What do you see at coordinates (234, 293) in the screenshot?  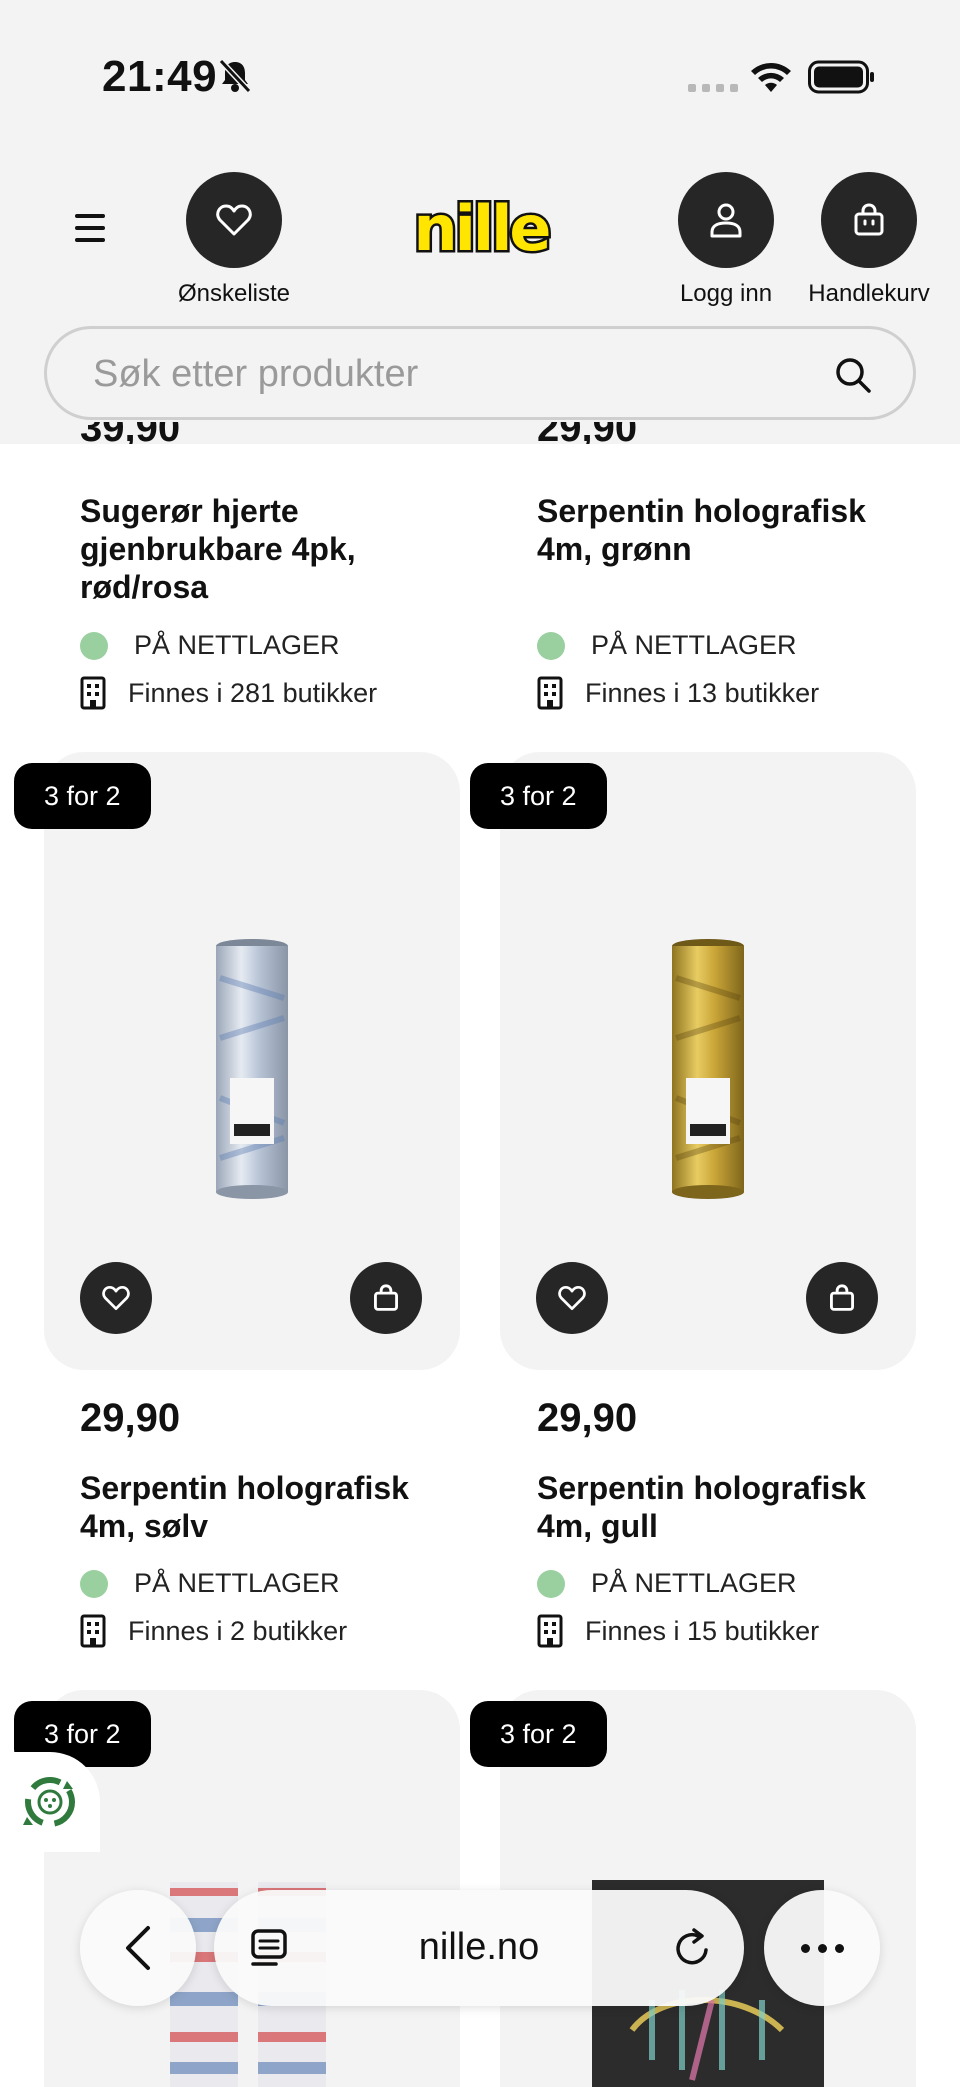 I see `wishlist-label: Ønskeliste` at bounding box center [234, 293].